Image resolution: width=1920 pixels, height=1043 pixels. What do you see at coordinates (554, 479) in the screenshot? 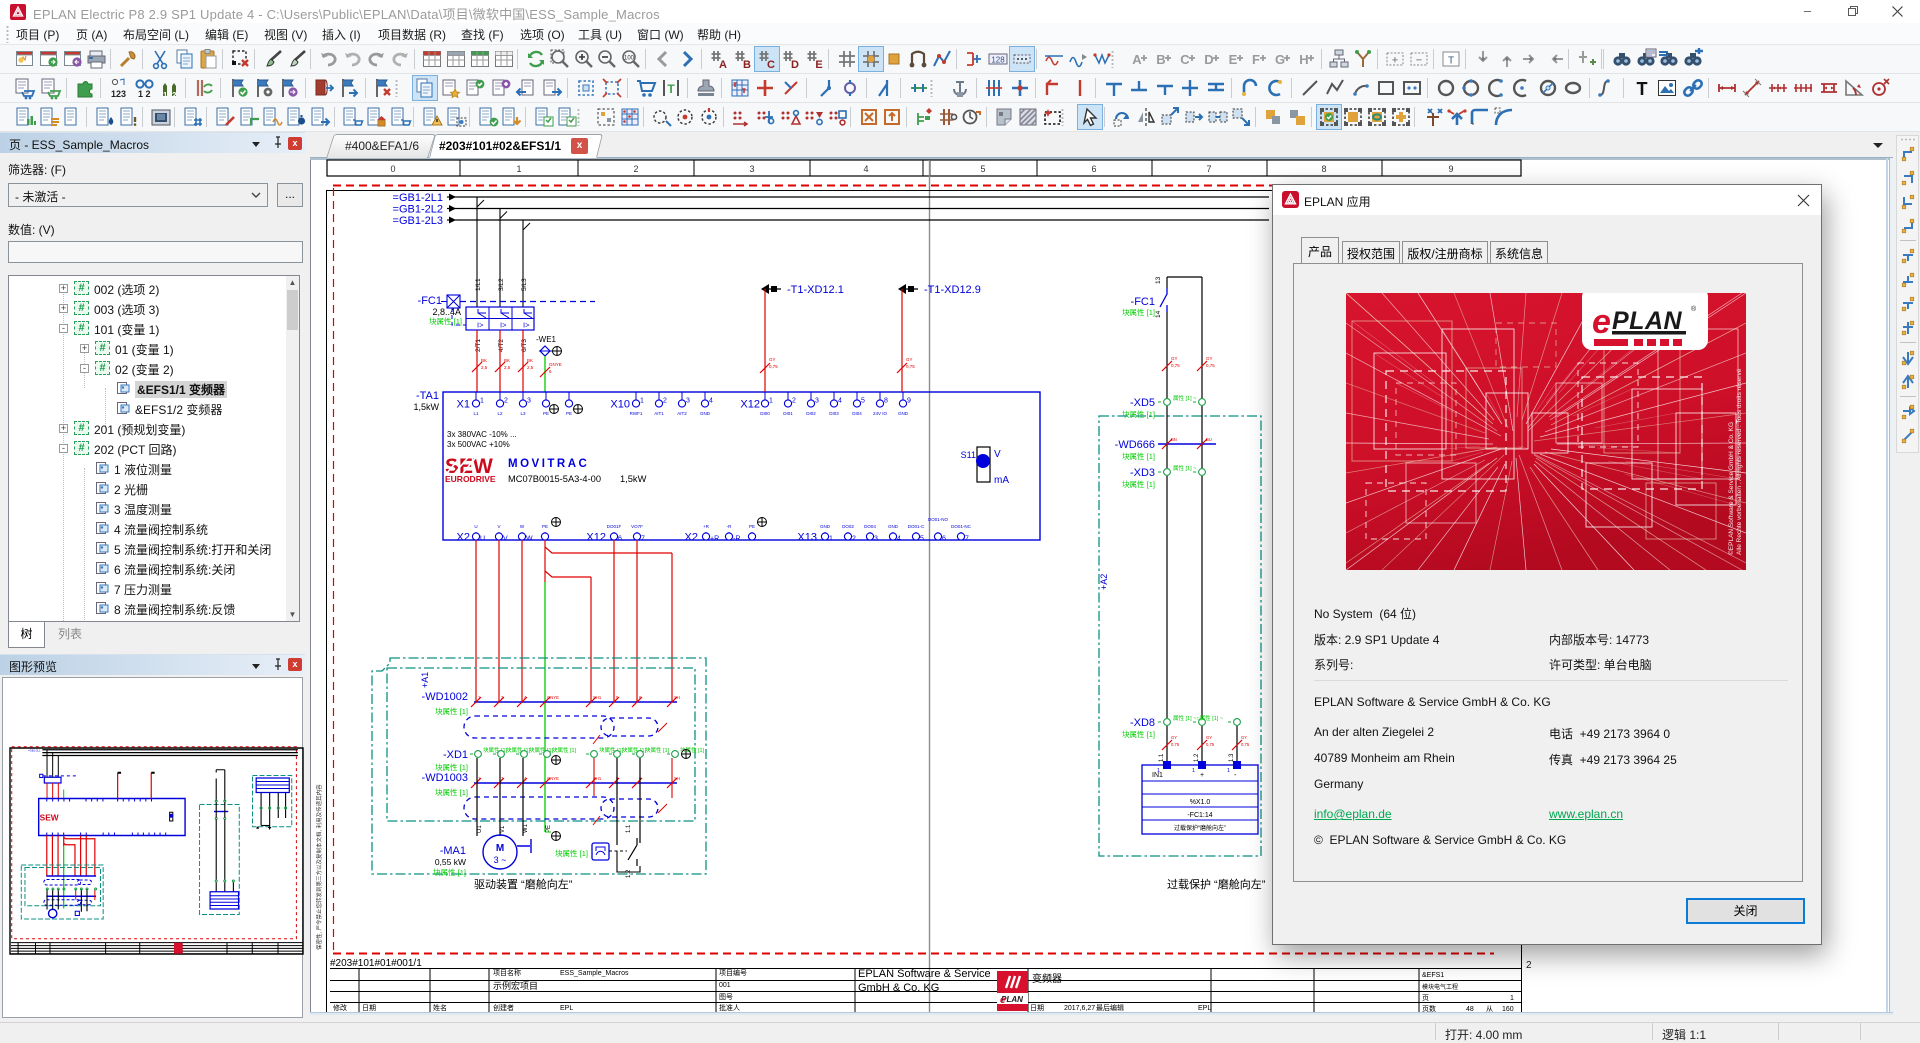
I see `svg-text: MC07B0015-5A3-4-00` at bounding box center [554, 479].